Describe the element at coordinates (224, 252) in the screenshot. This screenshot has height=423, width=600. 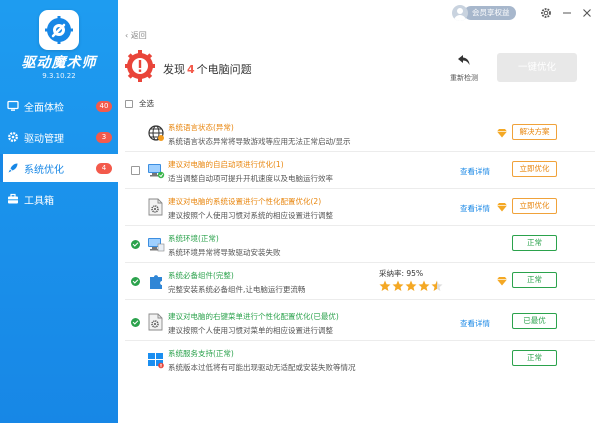
I see `item-description: 系统环境异常将导致驱动安装失败` at that location.